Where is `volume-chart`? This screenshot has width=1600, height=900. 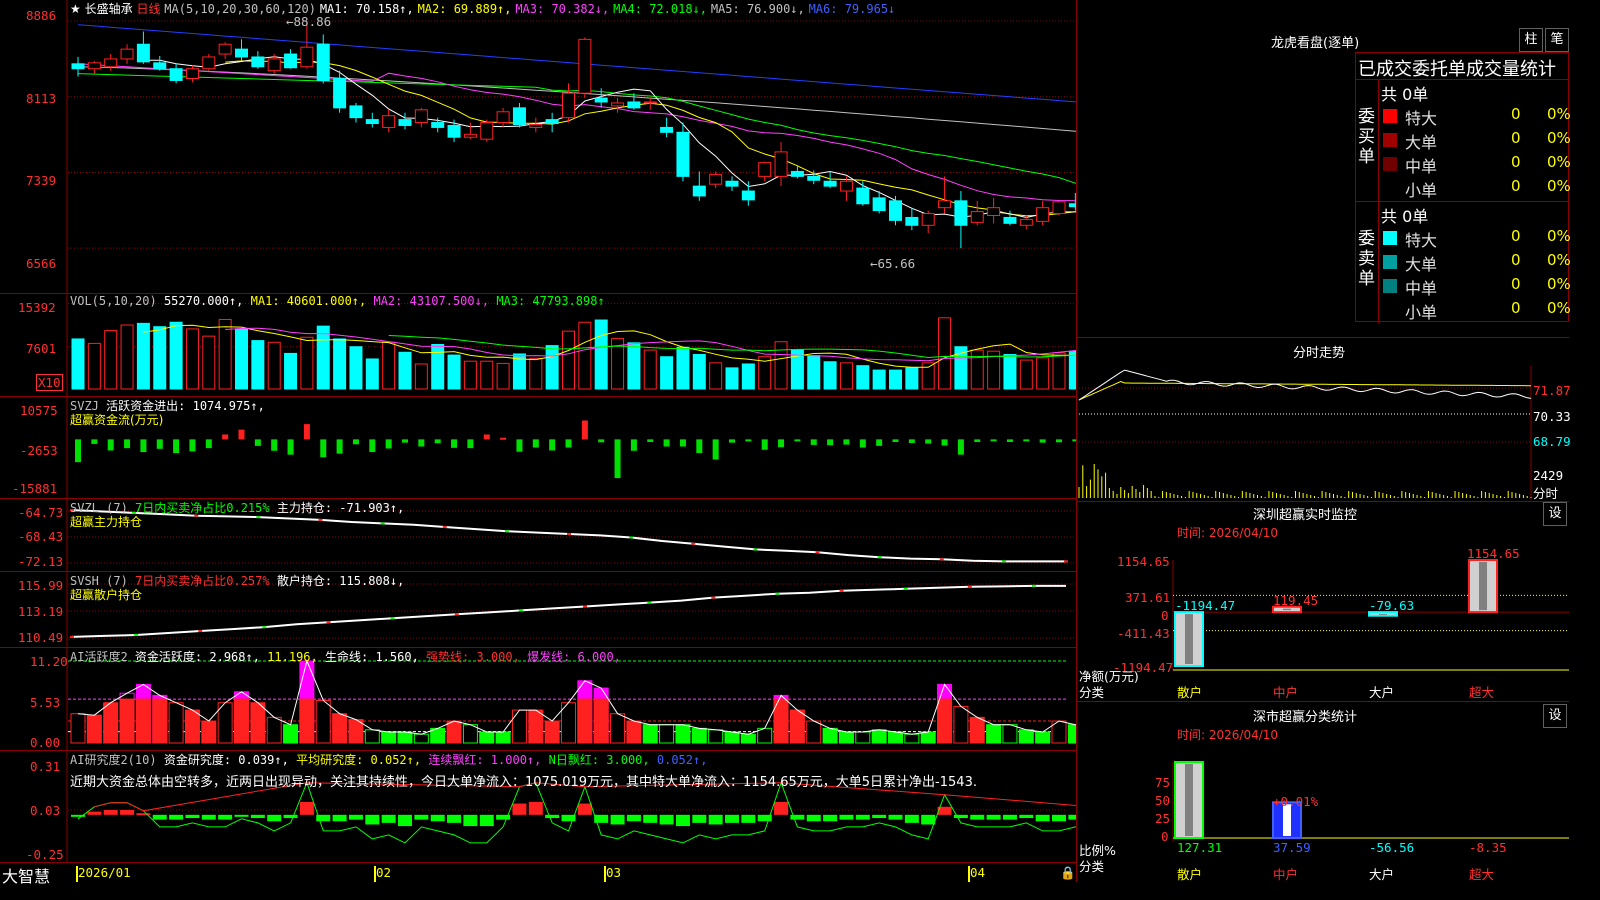 volume-chart is located at coordinates (538, 345).